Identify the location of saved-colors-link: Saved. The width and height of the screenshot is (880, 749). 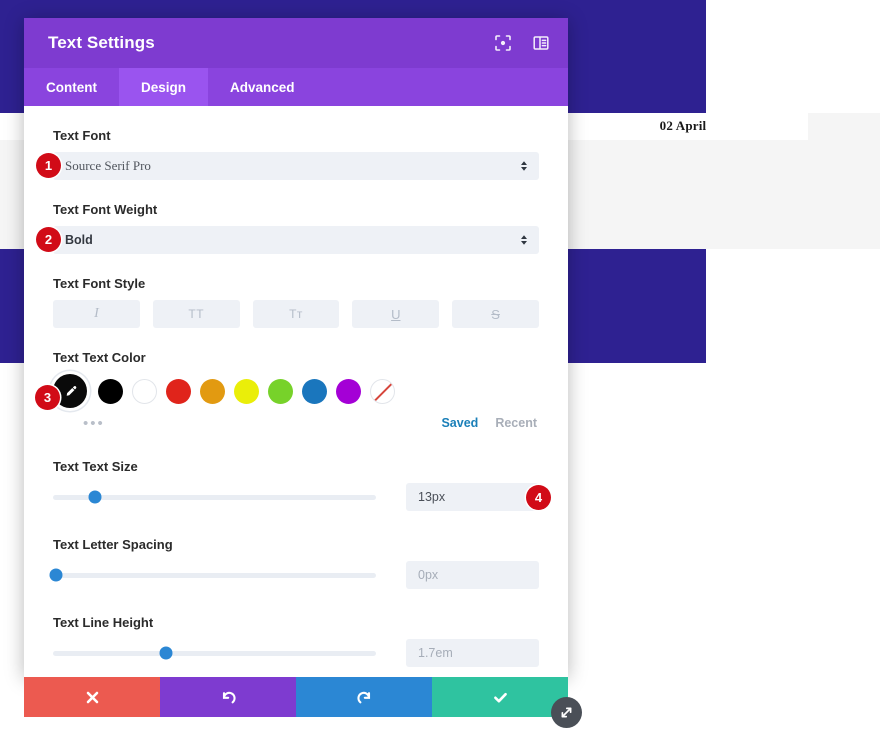
(459, 423).